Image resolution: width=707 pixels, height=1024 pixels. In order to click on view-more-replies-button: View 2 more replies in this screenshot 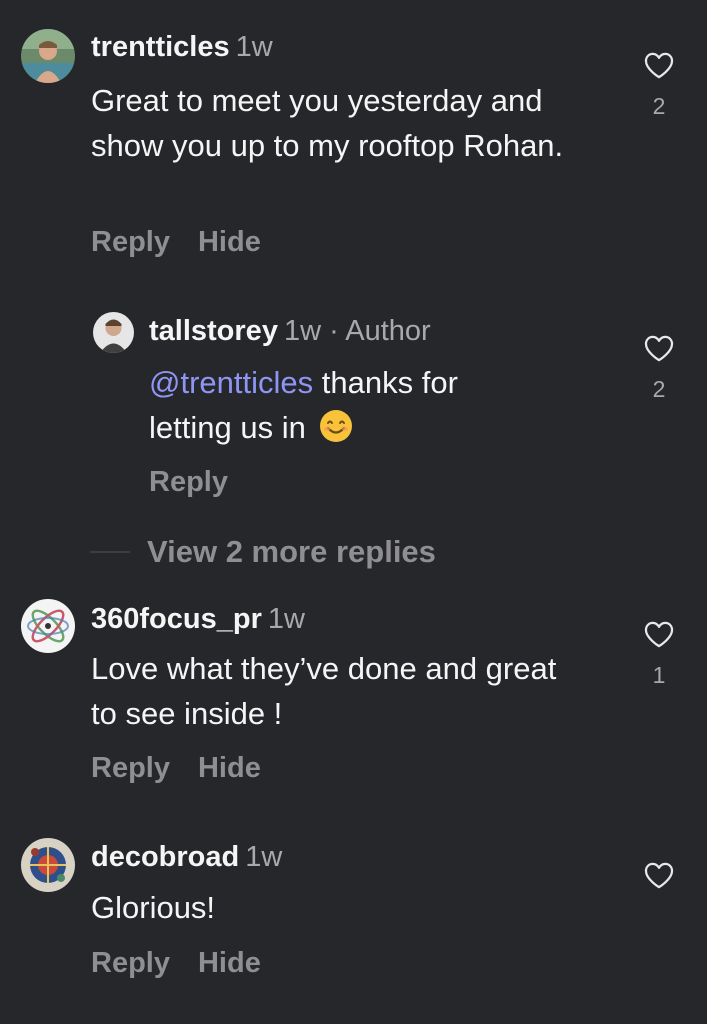, I will do `click(263, 552)`.